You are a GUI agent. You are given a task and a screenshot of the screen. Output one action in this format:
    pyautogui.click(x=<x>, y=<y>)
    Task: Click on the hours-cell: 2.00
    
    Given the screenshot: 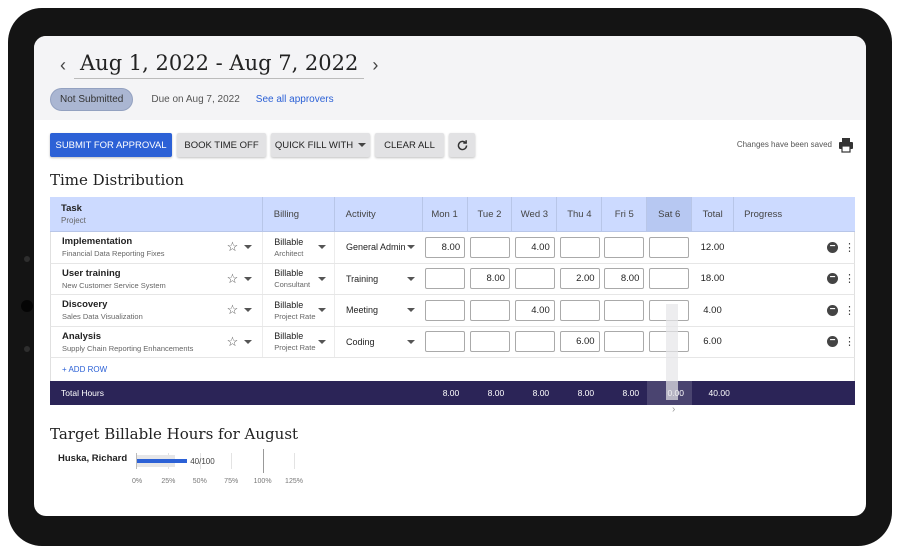 What is the action you would take?
    pyautogui.click(x=579, y=279)
    